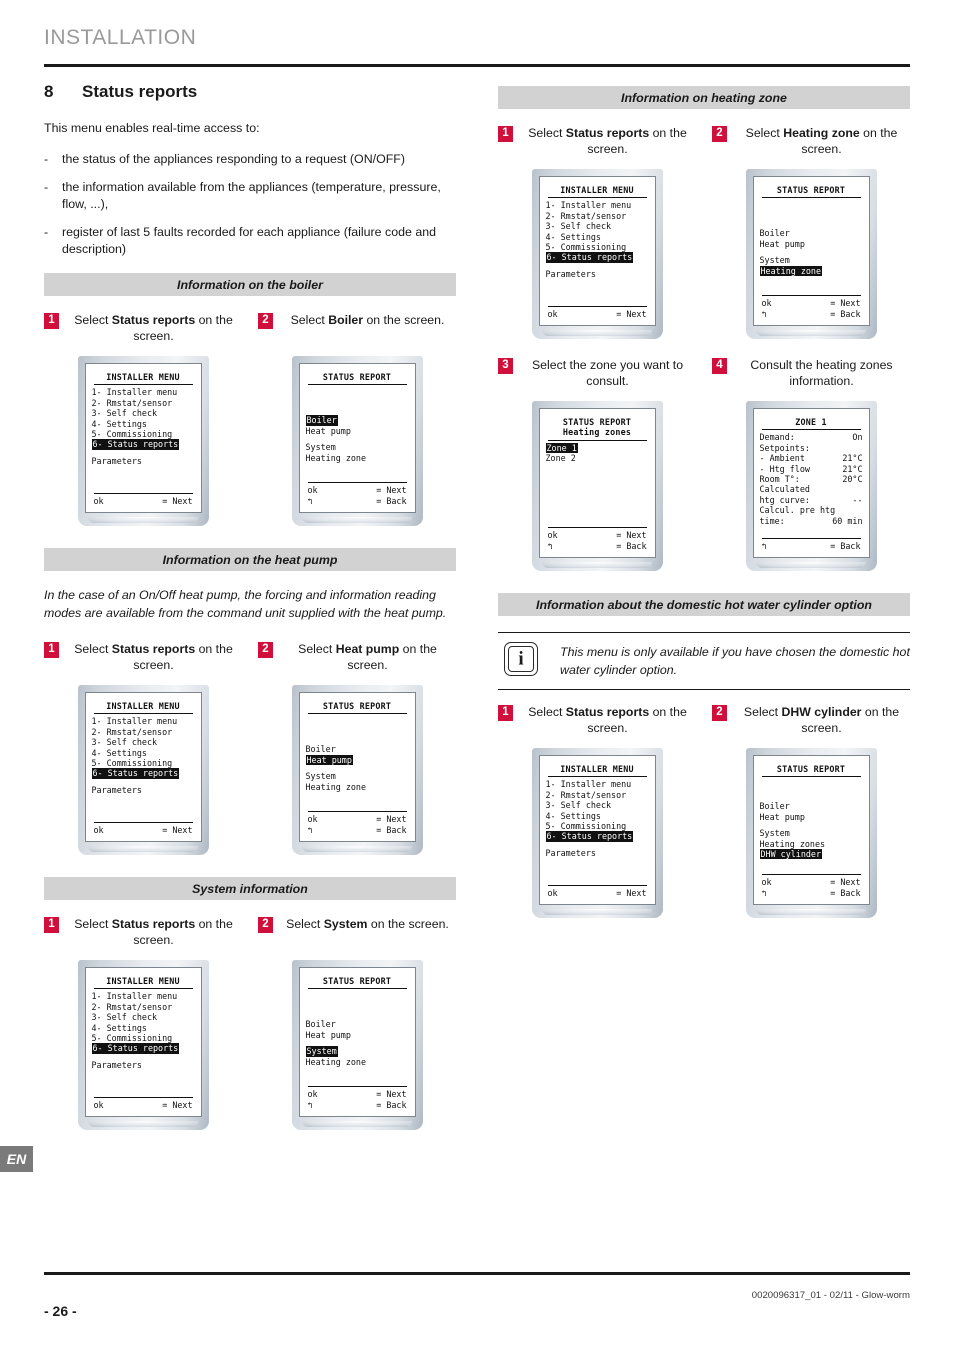 The width and height of the screenshot is (954, 1350). I want to click on step-label: Select the zone you want to consult., so click(607, 373).